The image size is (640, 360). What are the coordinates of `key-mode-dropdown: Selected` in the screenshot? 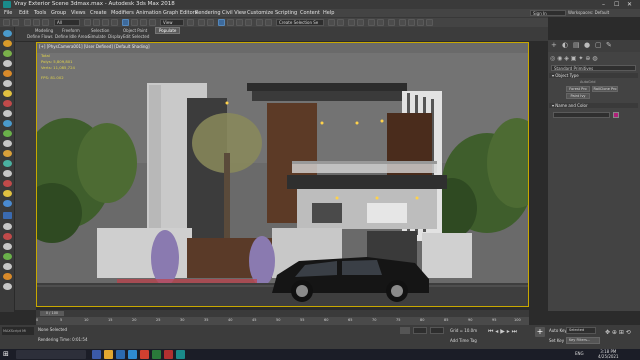 It's located at (581, 330).